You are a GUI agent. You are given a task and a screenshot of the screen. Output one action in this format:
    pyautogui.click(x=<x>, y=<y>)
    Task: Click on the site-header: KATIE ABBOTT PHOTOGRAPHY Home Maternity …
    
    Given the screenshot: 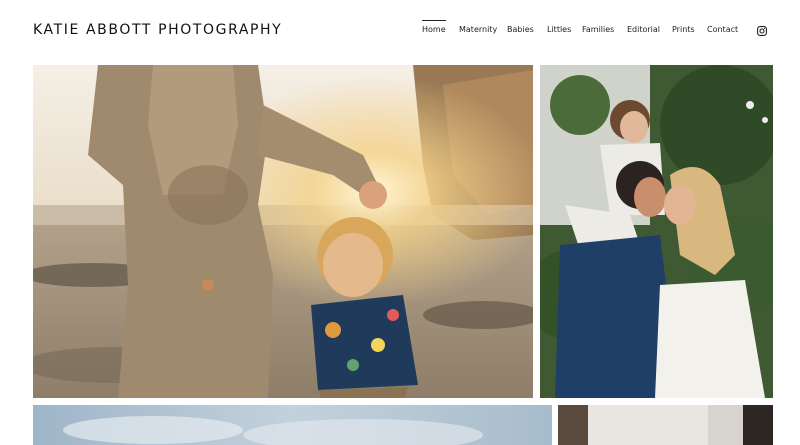 What is the action you would take?
    pyautogui.click(x=400, y=32)
    